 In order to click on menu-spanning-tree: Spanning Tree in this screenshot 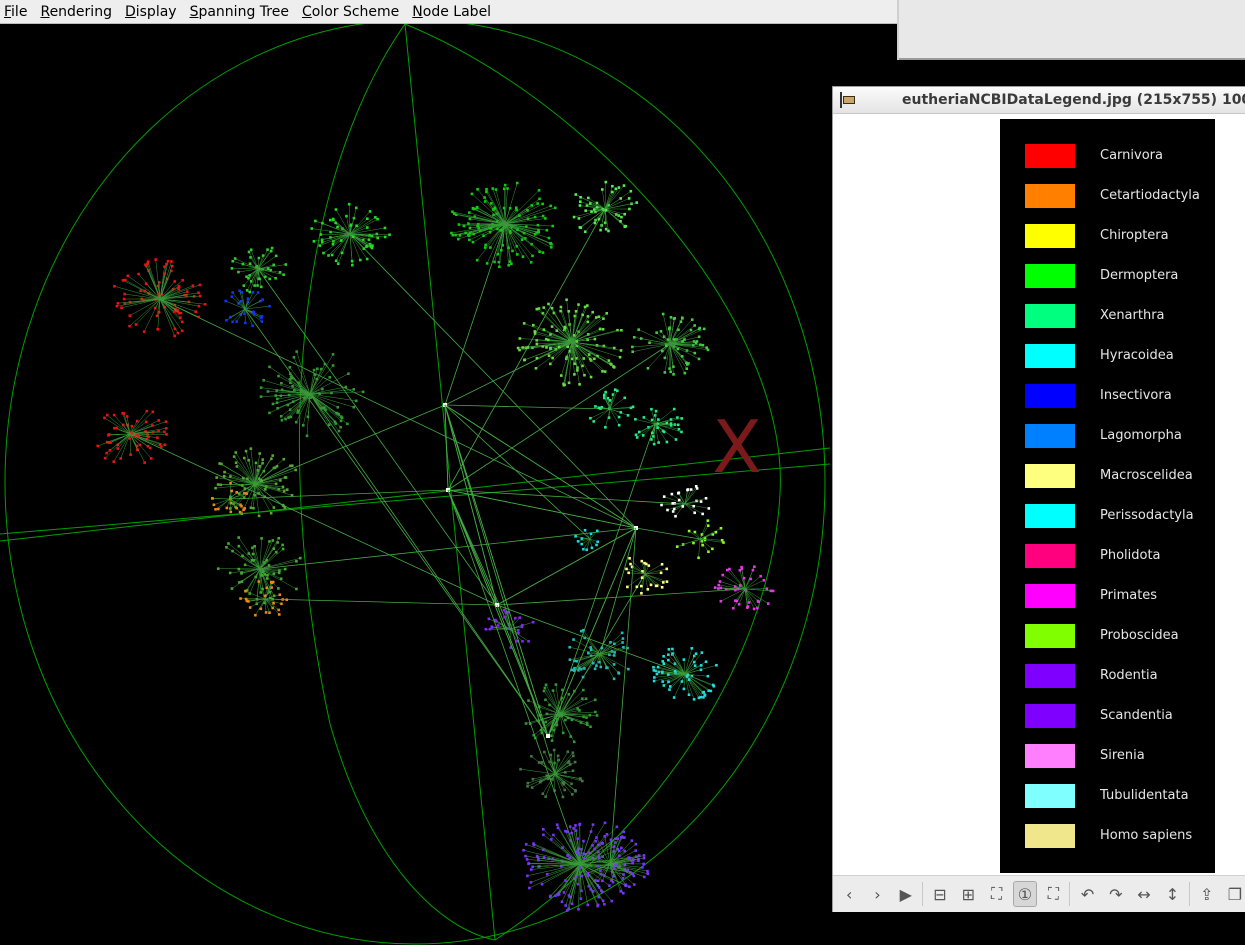, I will do `click(239, 12)`.